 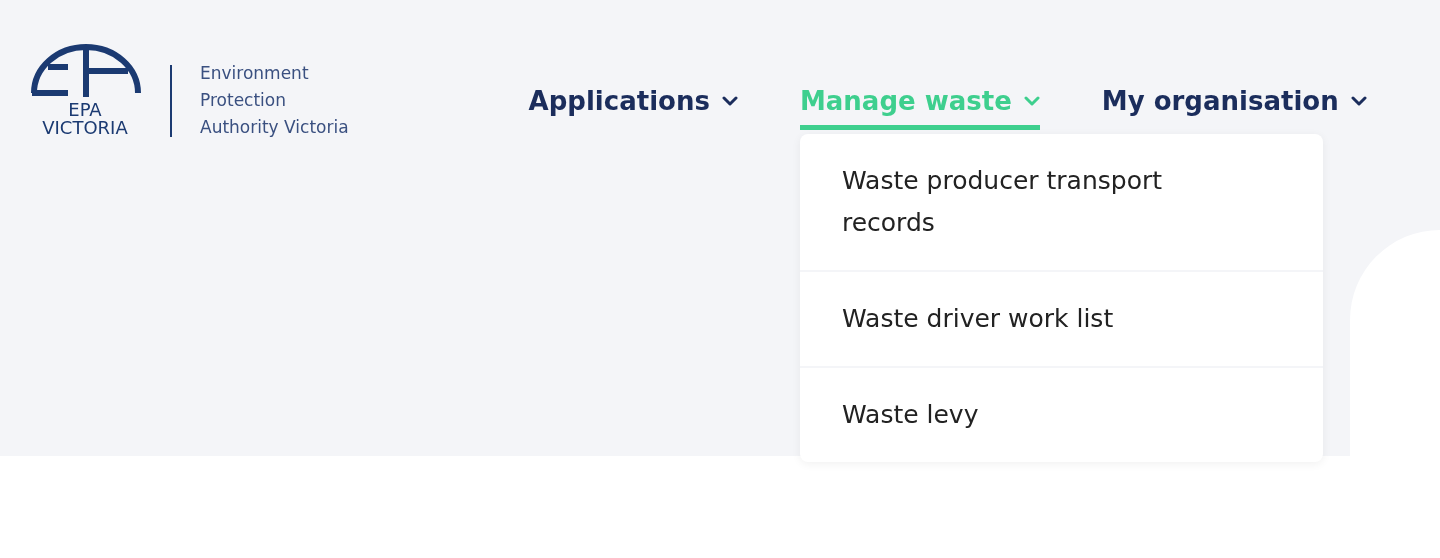 I want to click on dropdown-menu-item: Waste producer transport records, so click(x=1061, y=202).